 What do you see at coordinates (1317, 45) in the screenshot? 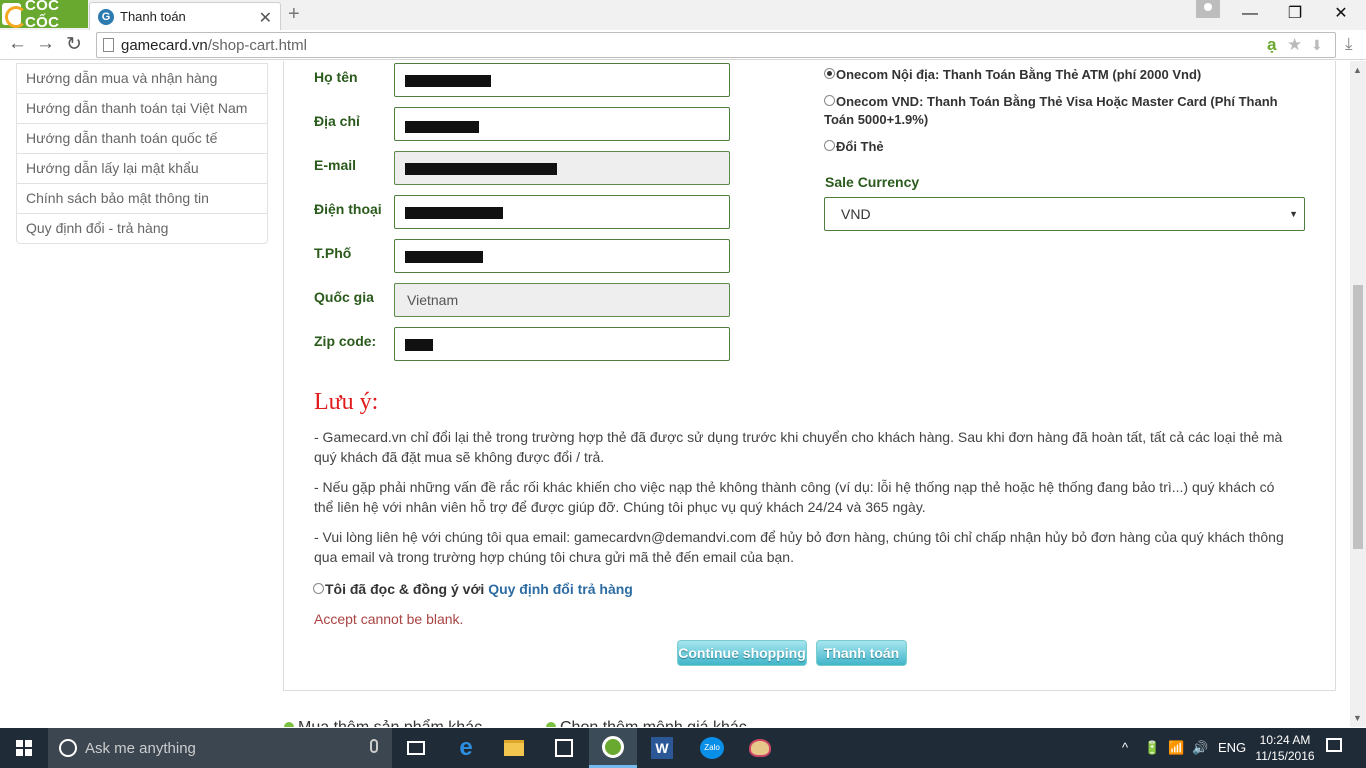
I see `savior-download-icon: ⬇` at bounding box center [1317, 45].